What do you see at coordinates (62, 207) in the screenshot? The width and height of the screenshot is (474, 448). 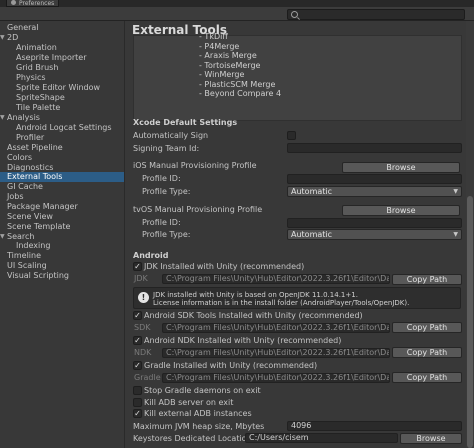 I see `sidebar-item-package-manager: Package Manager` at bounding box center [62, 207].